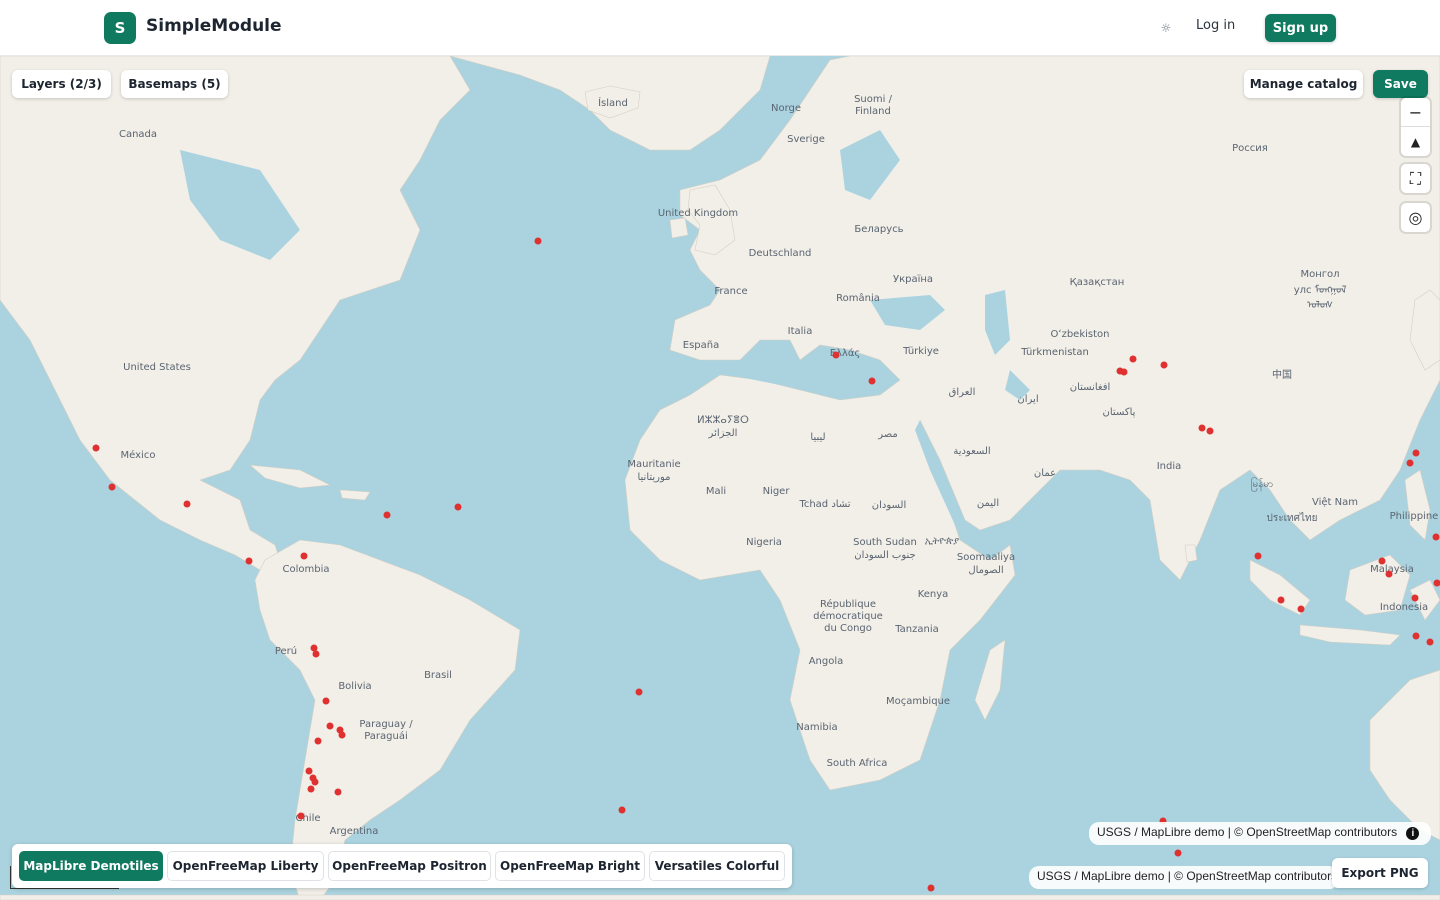 Image resolution: width=1440 pixels, height=900 pixels. What do you see at coordinates (1215, 25) in the screenshot?
I see `login-link: Log in` at bounding box center [1215, 25].